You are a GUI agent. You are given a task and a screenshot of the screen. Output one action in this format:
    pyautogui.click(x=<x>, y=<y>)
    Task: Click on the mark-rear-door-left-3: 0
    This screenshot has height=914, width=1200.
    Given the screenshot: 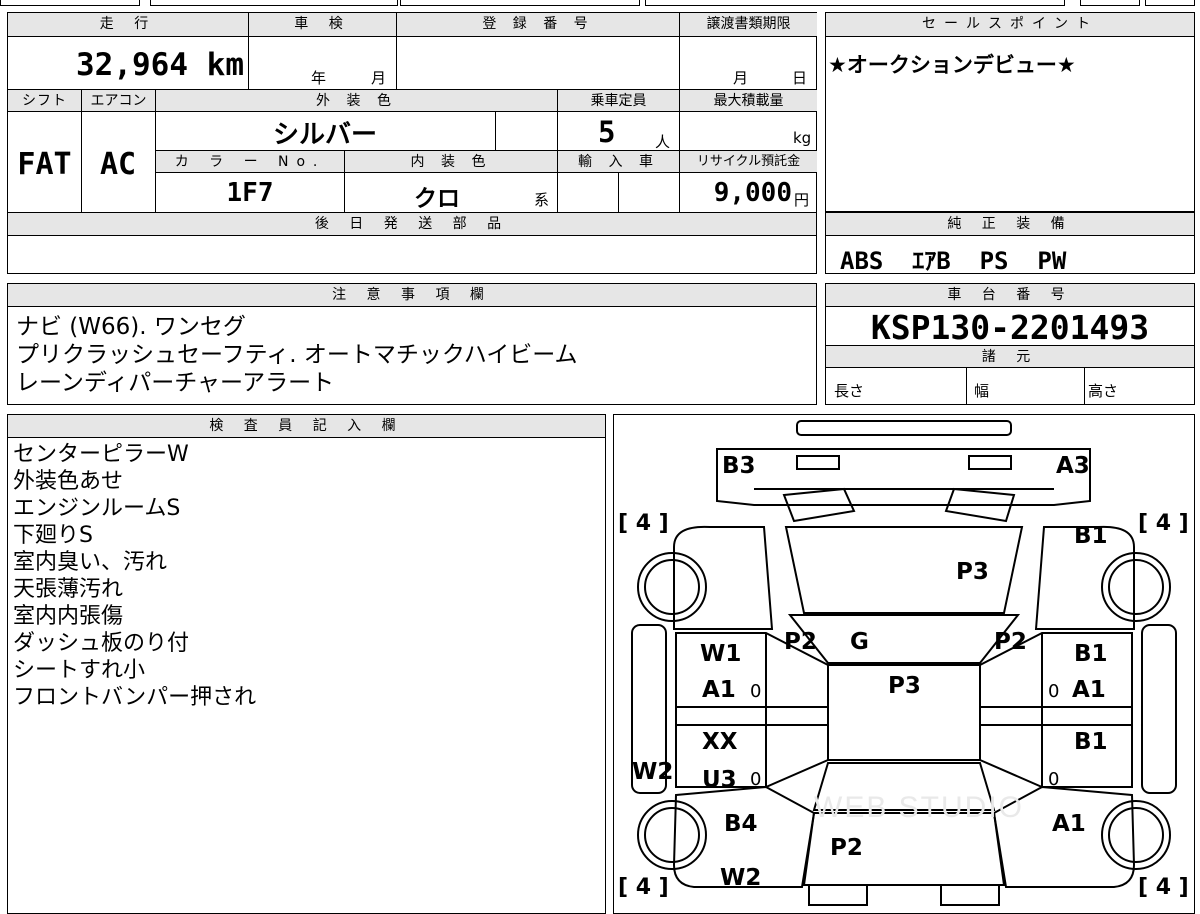 What is the action you would take?
    pyautogui.click(x=756, y=779)
    